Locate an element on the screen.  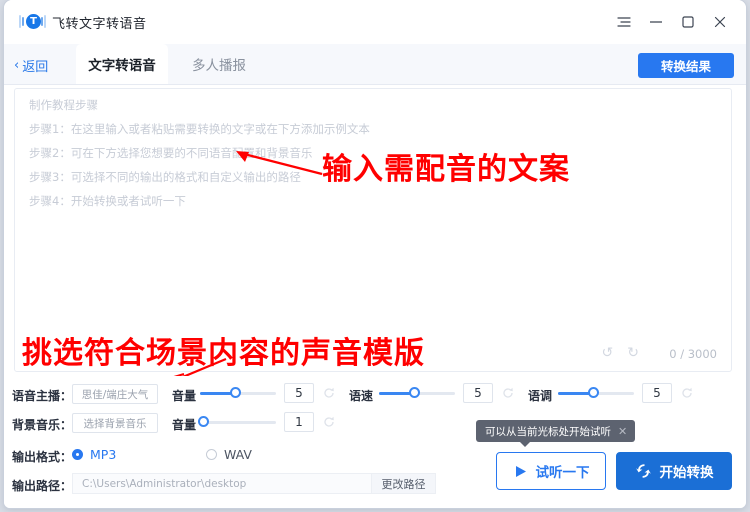
placeholder-title: 制作教程步骤 is located at coordinates (63, 105).